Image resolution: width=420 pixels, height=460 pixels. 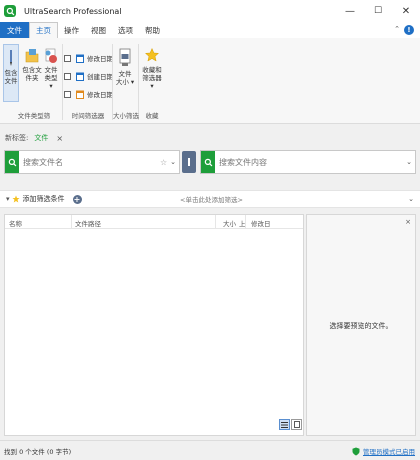 I want to click on date-accessed-label: 修改日期, so click(x=100, y=95).